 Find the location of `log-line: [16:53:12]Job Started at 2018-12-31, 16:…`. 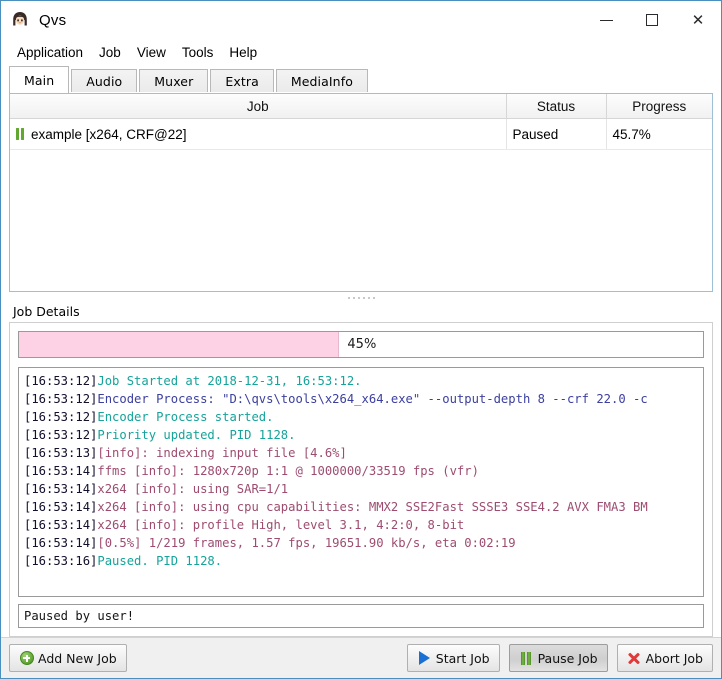

log-line: [16:53:12]Job Started at 2018-12-31, 16:… is located at coordinates (363, 381).